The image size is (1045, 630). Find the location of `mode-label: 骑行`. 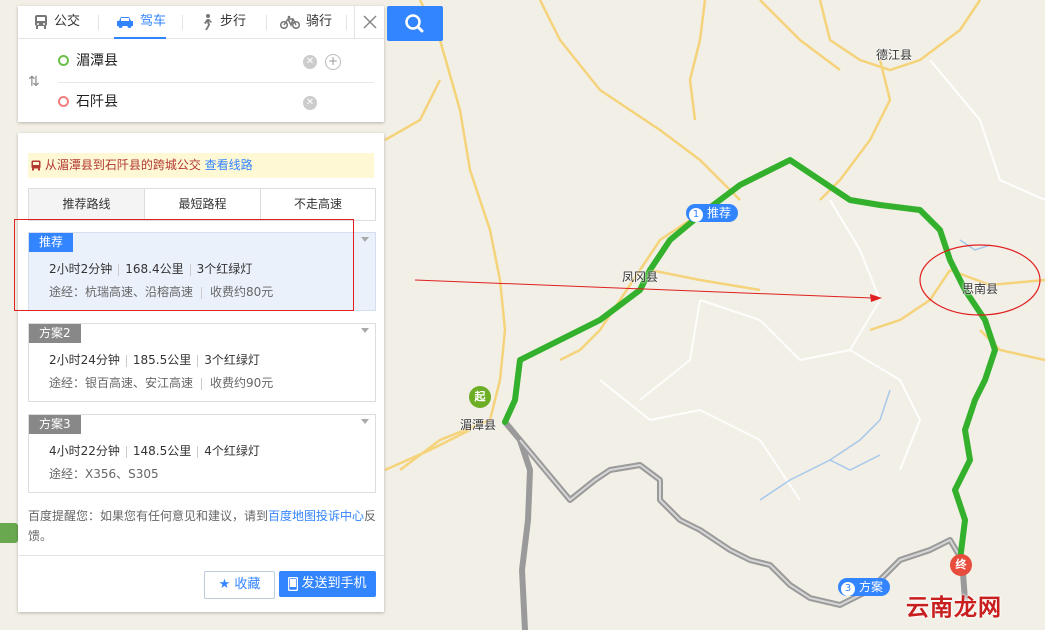

mode-label: 骑行 is located at coordinates (319, 21).